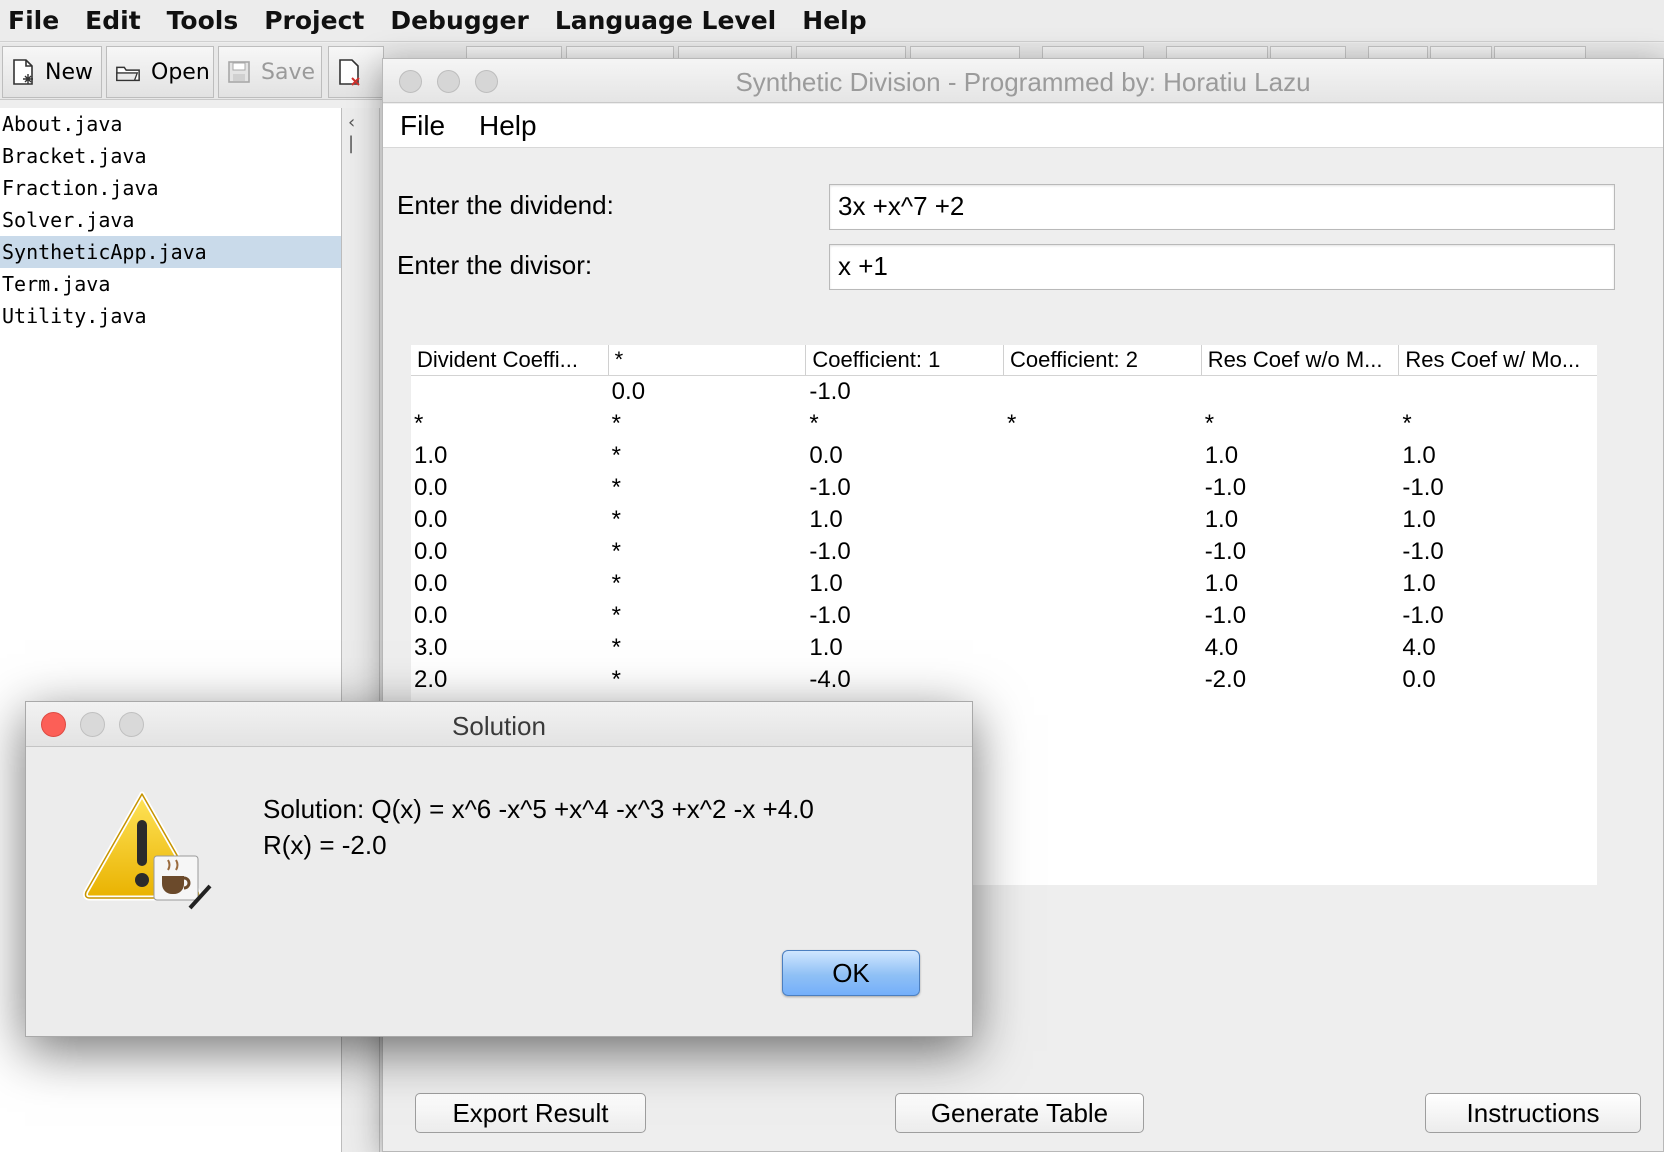  Describe the element at coordinates (288, 72) in the screenshot. I see `save-label: Save` at that location.